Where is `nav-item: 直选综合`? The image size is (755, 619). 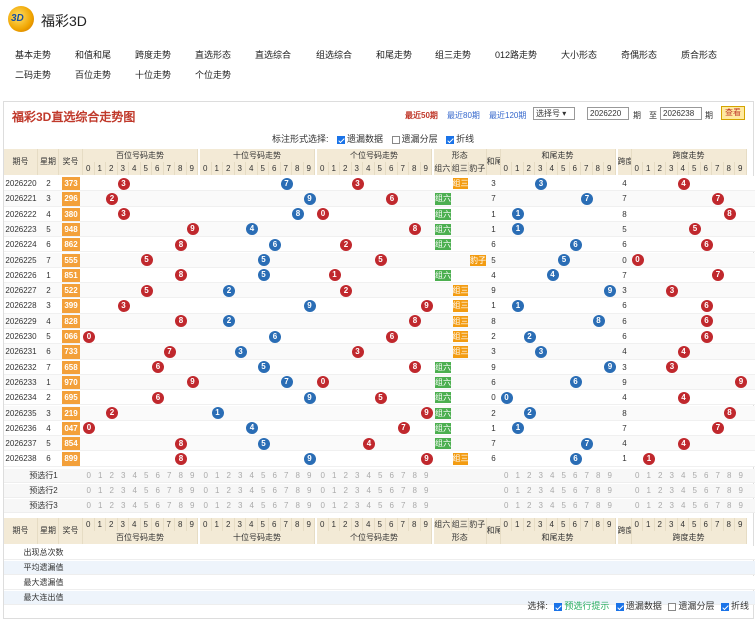 nav-item: 直选综合 is located at coordinates (273, 54).